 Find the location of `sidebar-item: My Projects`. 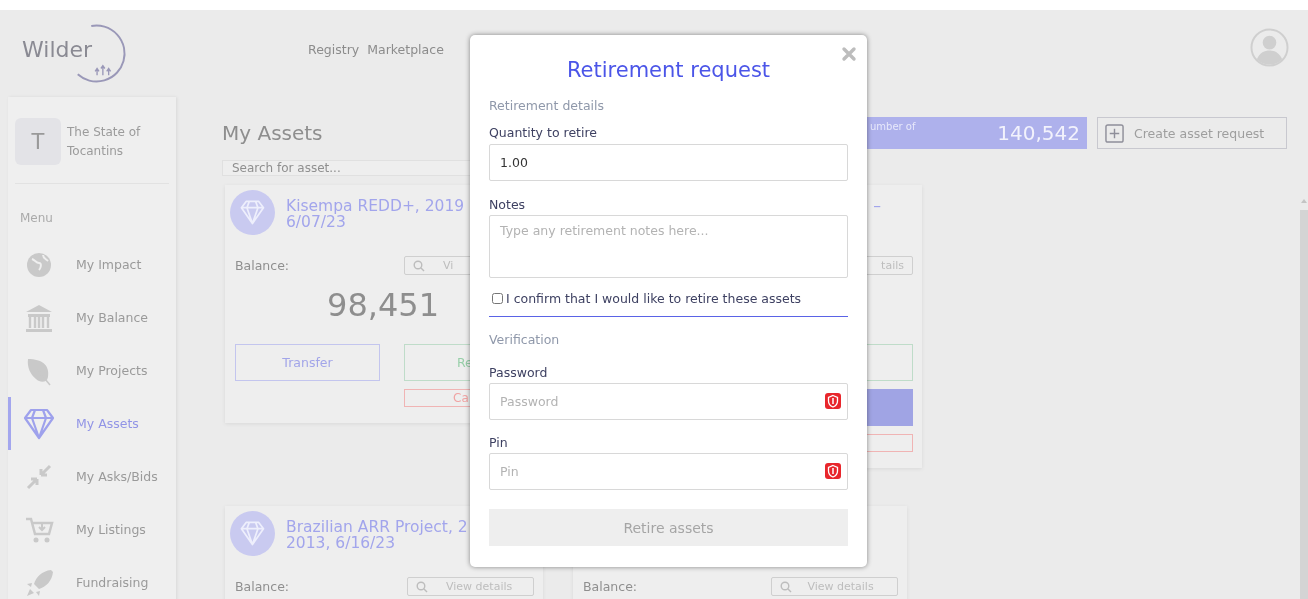

sidebar-item: My Projects is located at coordinates (92, 370).